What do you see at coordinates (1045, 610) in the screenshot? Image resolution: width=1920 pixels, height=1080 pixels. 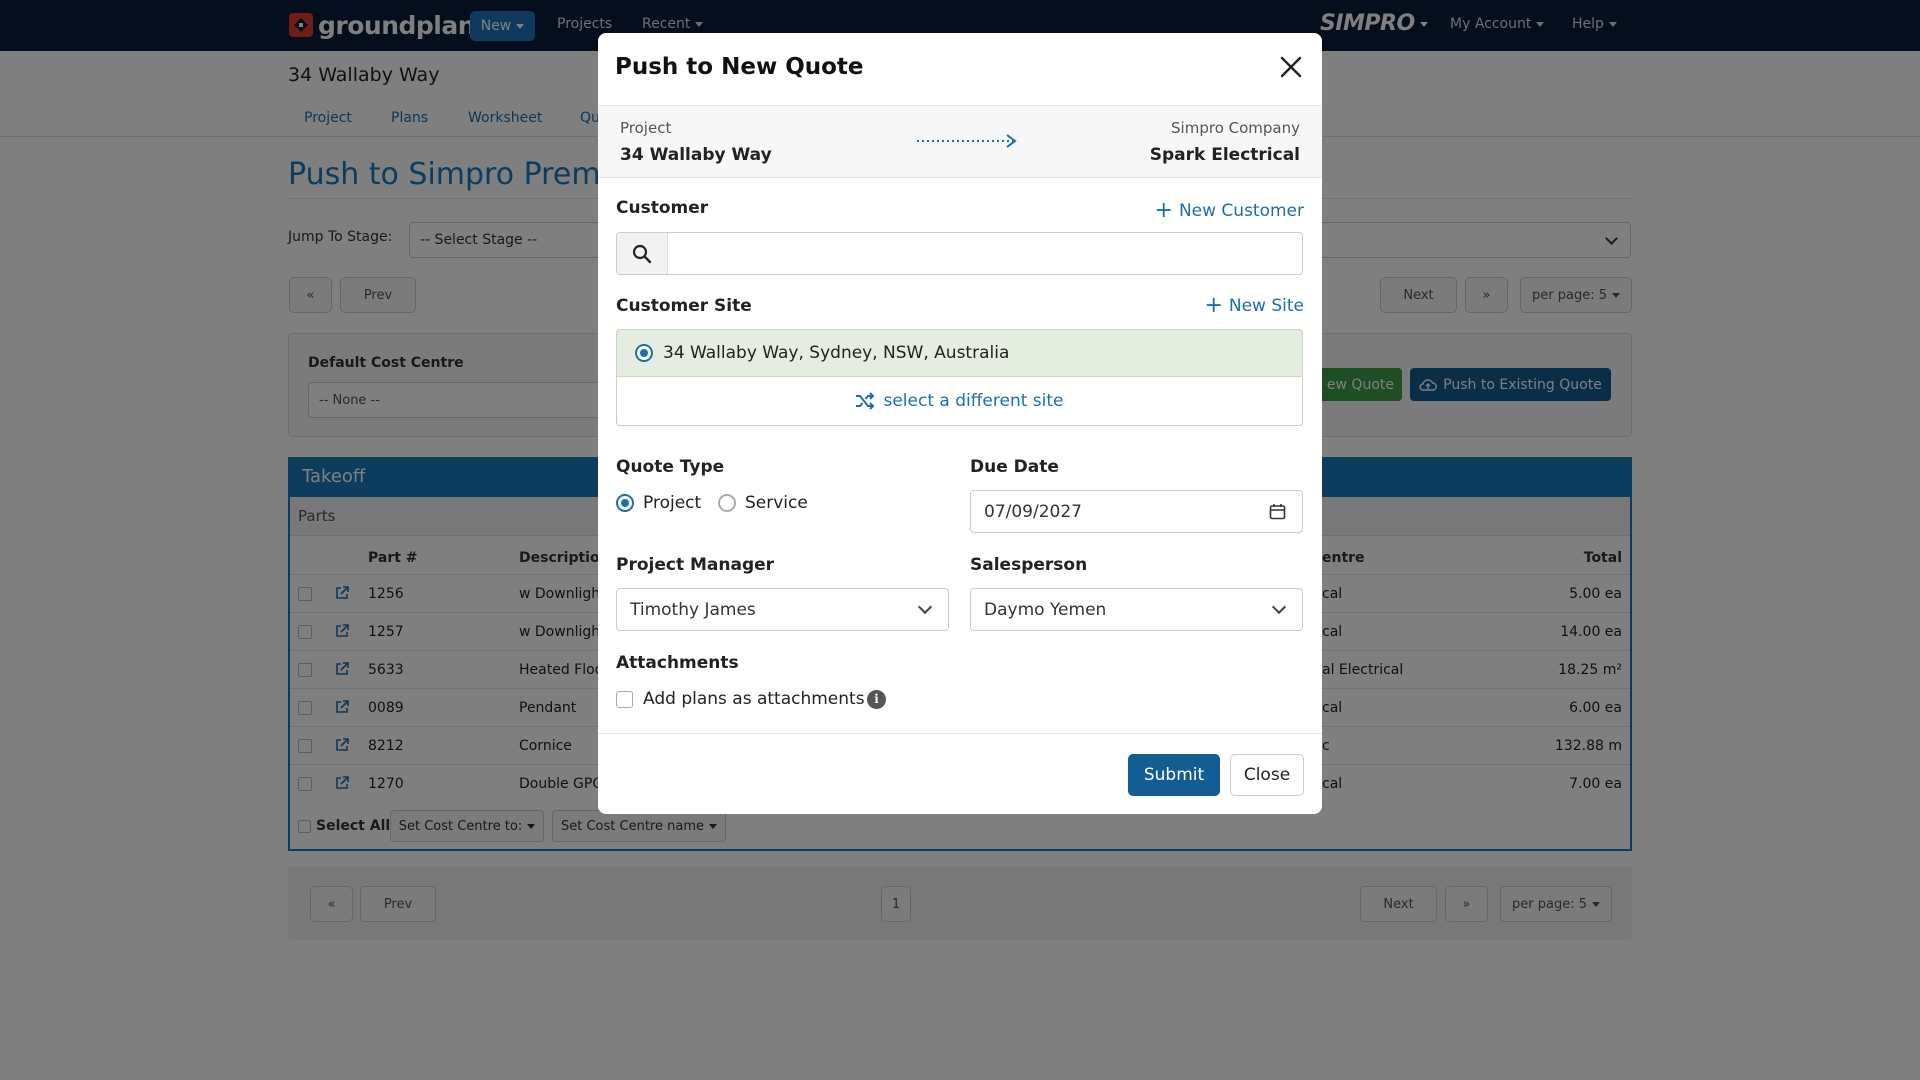 I see `salesperson-value: Daymo Yemen` at bounding box center [1045, 610].